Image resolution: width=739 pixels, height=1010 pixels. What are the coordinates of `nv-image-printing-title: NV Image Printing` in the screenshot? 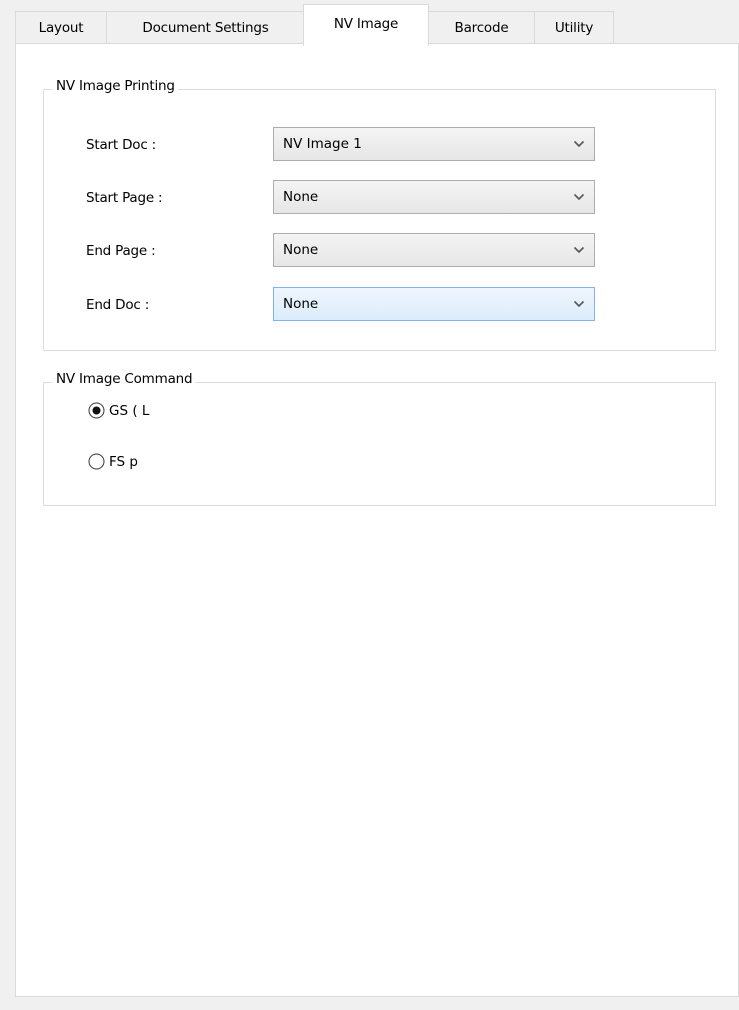 It's located at (115, 86).